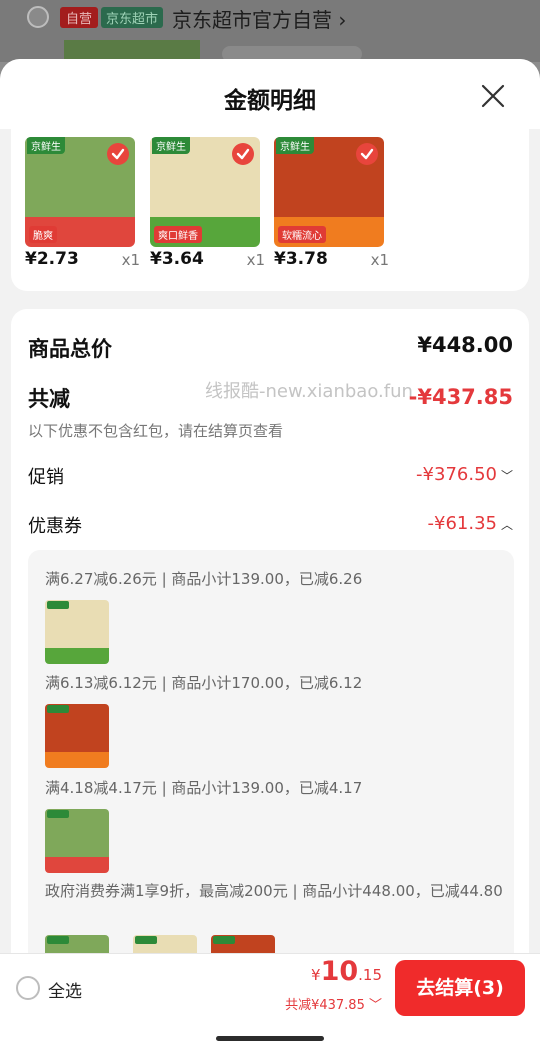  What do you see at coordinates (80, 192) in the screenshot?
I see `product-thumbnail: 京鲜生 脆爽` at bounding box center [80, 192].